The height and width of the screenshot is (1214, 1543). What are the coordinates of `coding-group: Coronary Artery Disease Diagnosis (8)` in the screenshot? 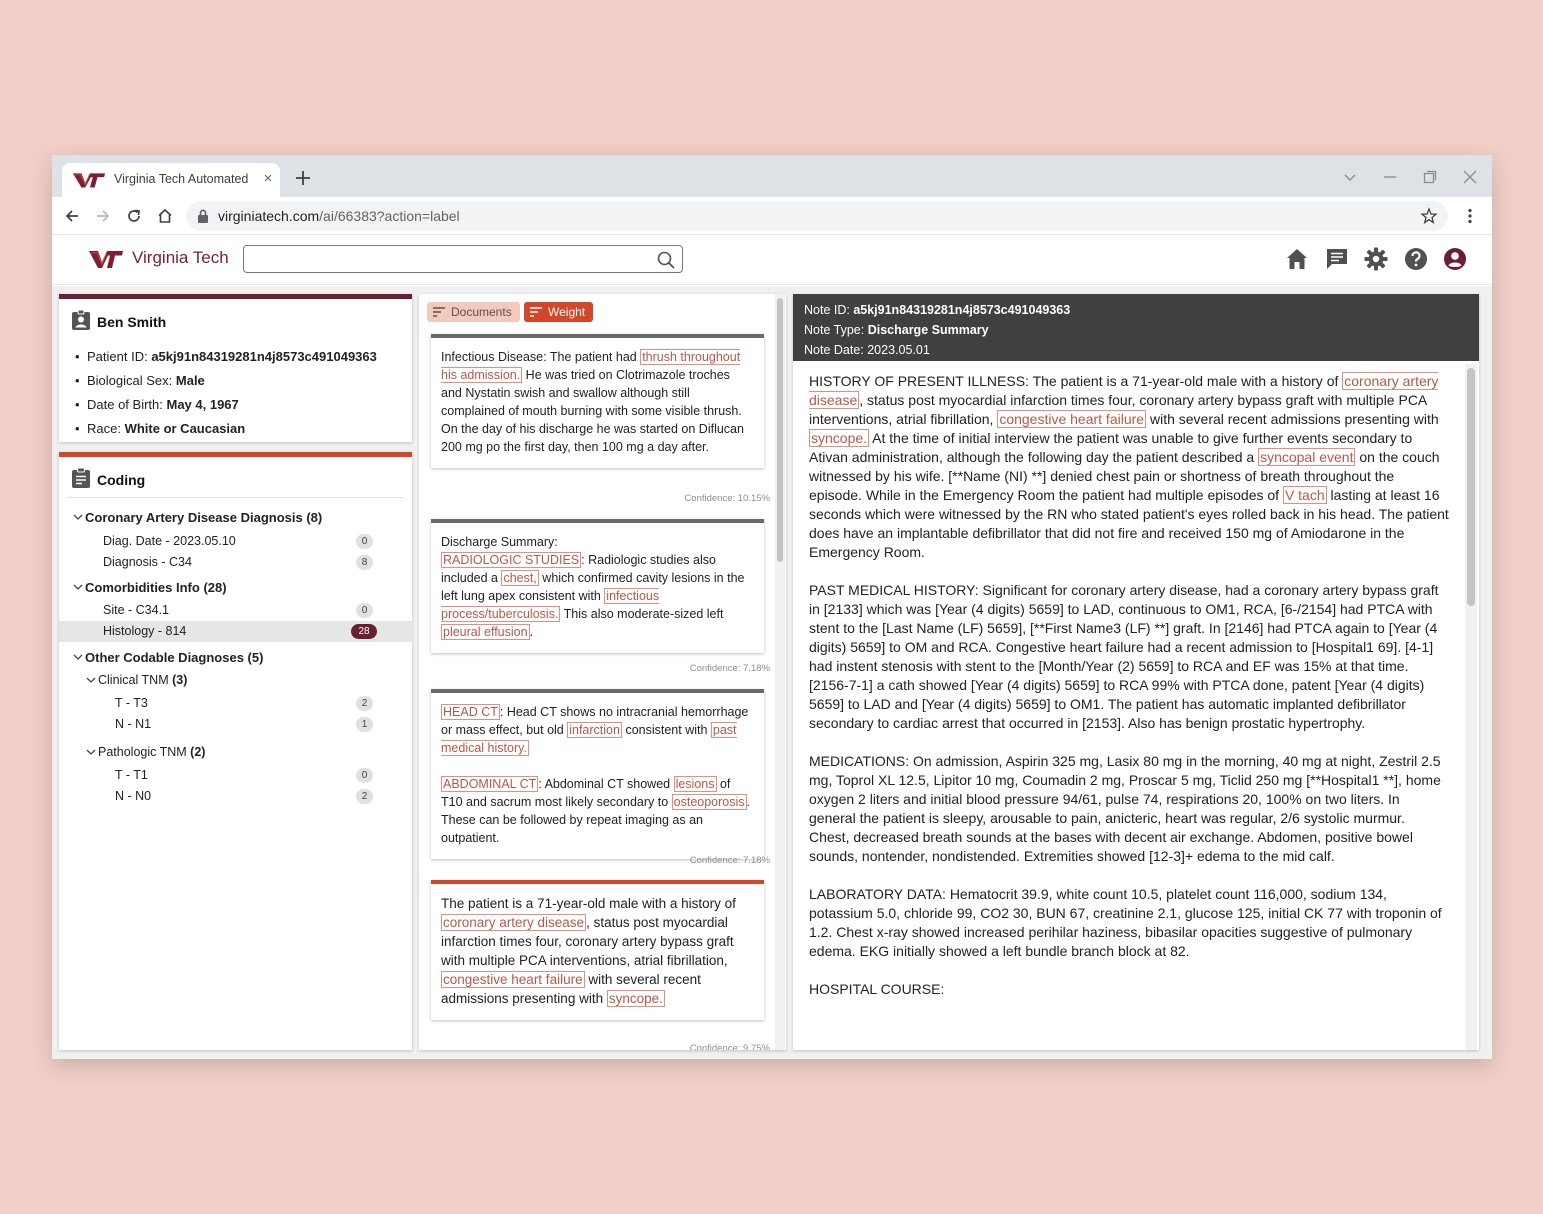 It's located at (235, 517).